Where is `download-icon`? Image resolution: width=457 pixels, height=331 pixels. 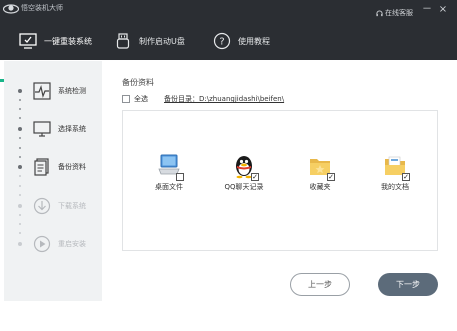
download-icon is located at coordinates (42, 206).